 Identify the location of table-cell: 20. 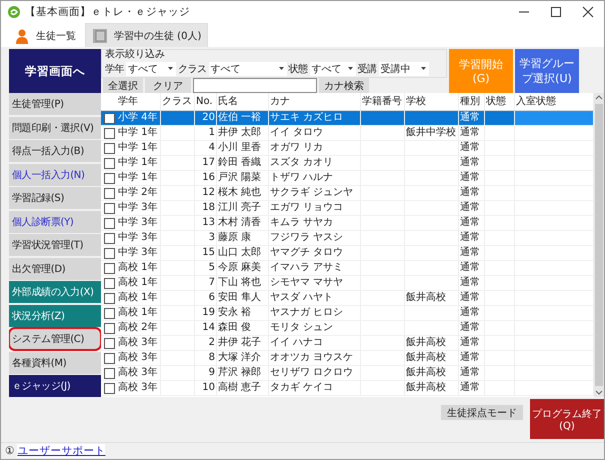
(208, 117).